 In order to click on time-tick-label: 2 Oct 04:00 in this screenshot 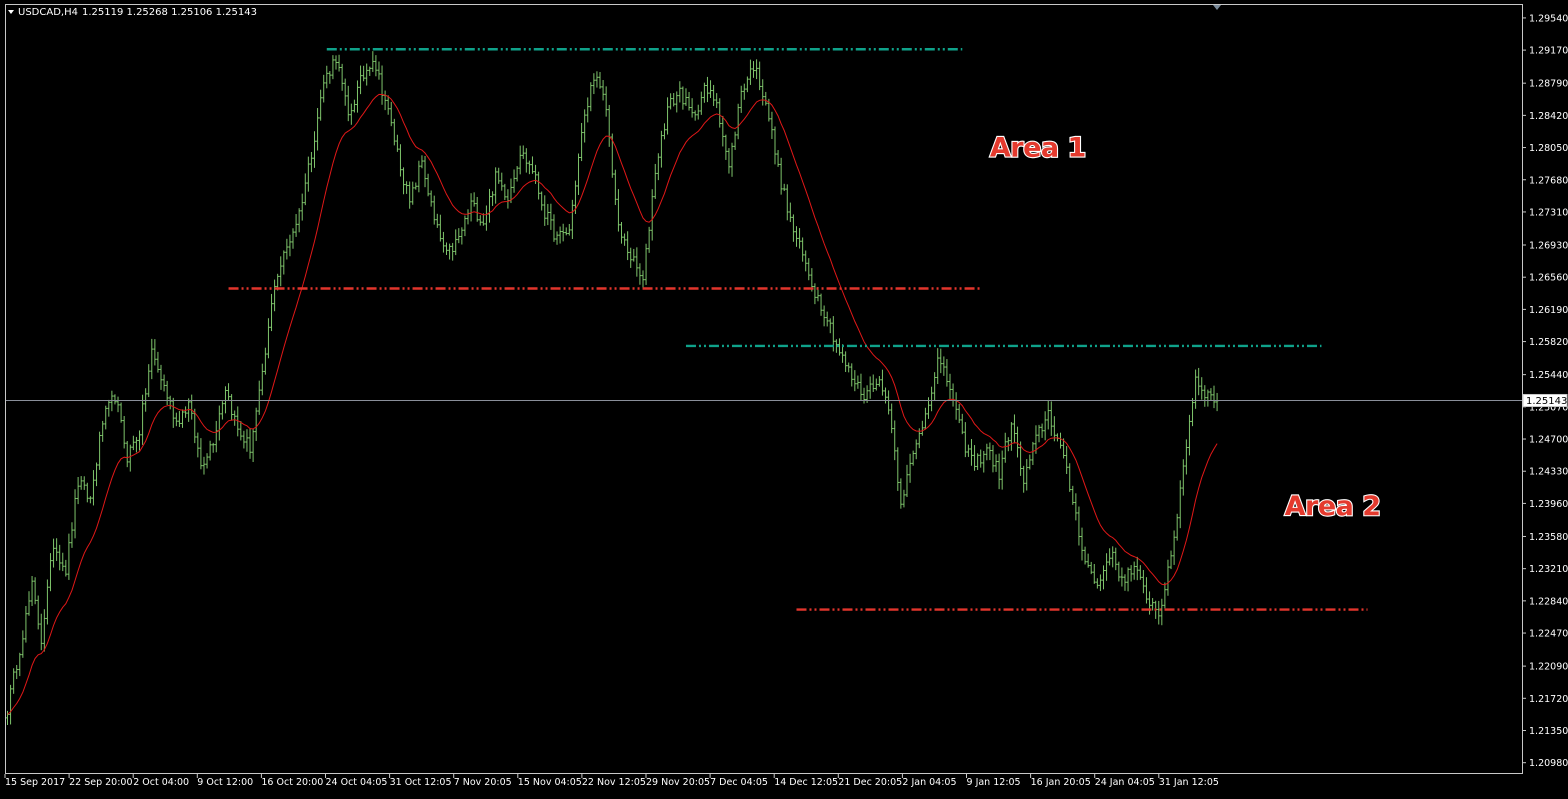, I will do `click(161, 782)`.